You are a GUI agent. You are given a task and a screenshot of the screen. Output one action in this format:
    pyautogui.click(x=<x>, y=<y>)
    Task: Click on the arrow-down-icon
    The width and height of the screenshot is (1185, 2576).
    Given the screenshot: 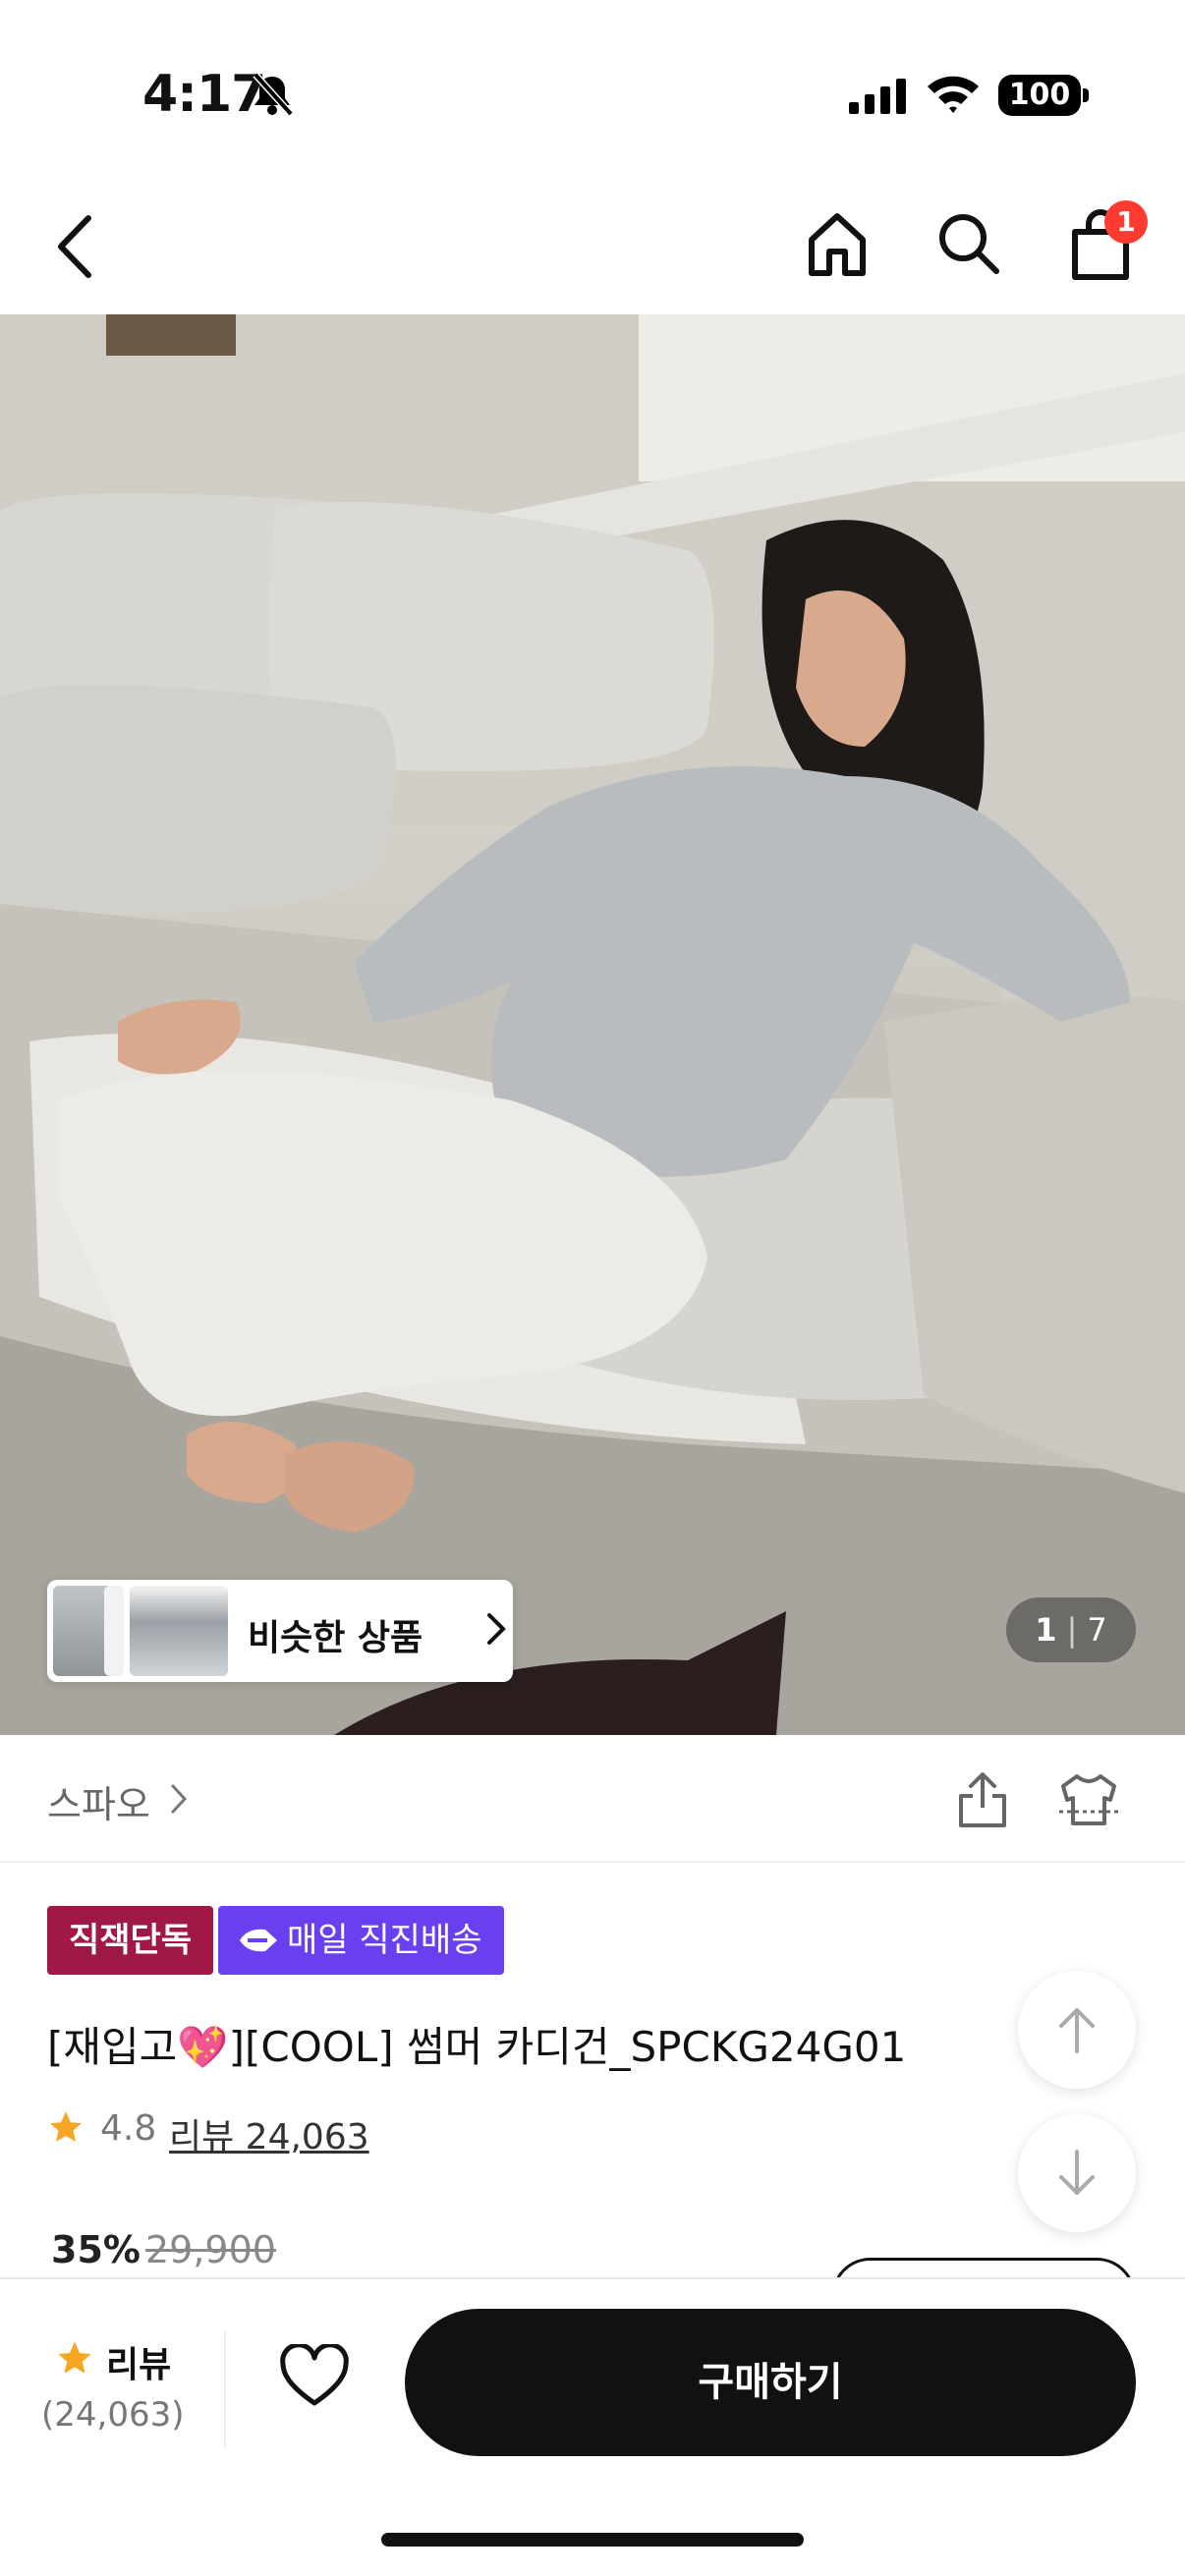 What is the action you would take?
    pyautogui.click(x=1077, y=2172)
    